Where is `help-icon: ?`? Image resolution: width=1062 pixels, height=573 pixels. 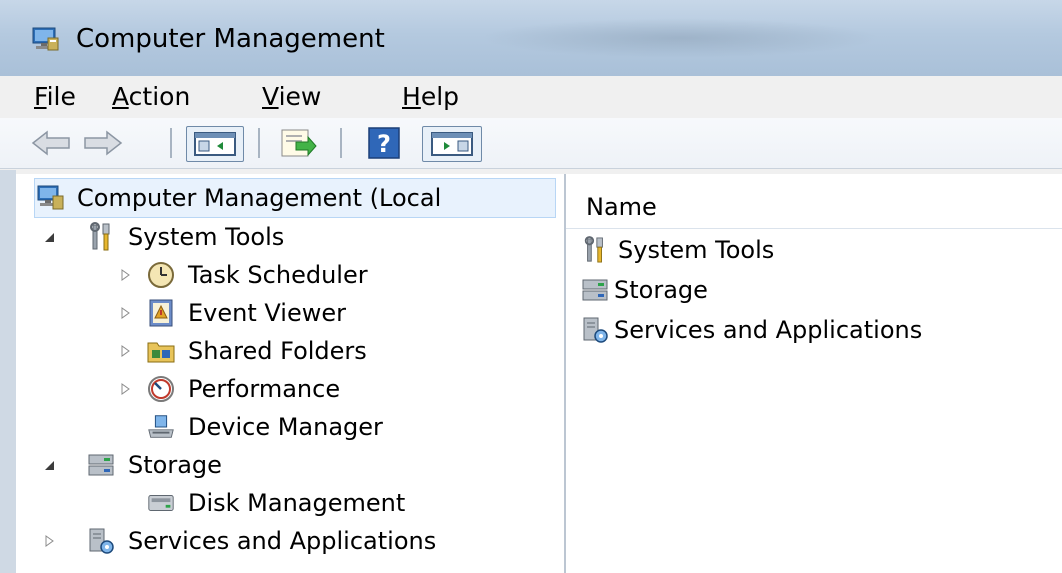
help-icon: ? is located at coordinates (384, 143).